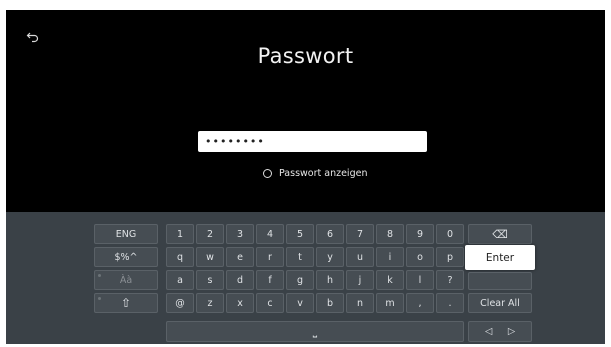 This screenshot has width=611, height=347. Describe the element at coordinates (360, 234) in the screenshot. I see `key-7: 7` at that location.